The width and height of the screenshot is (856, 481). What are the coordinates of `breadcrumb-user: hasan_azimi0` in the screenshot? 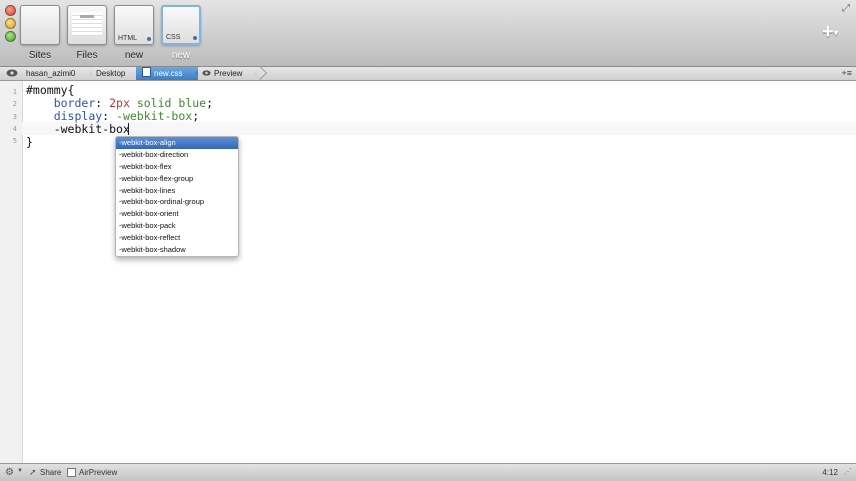 It's located at (59, 73).